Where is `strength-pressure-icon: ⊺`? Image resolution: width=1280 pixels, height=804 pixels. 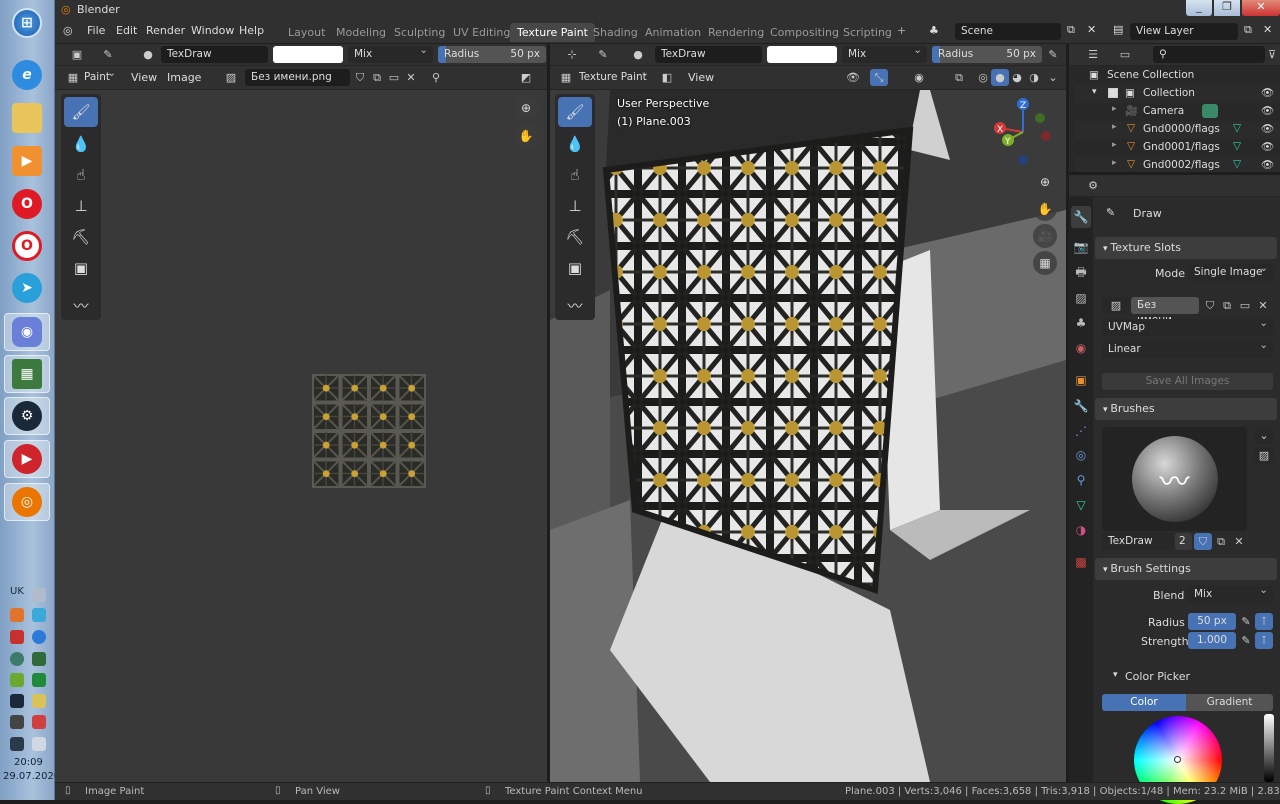 strength-pressure-icon: ⊺ is located at coordinates (1264, 640).